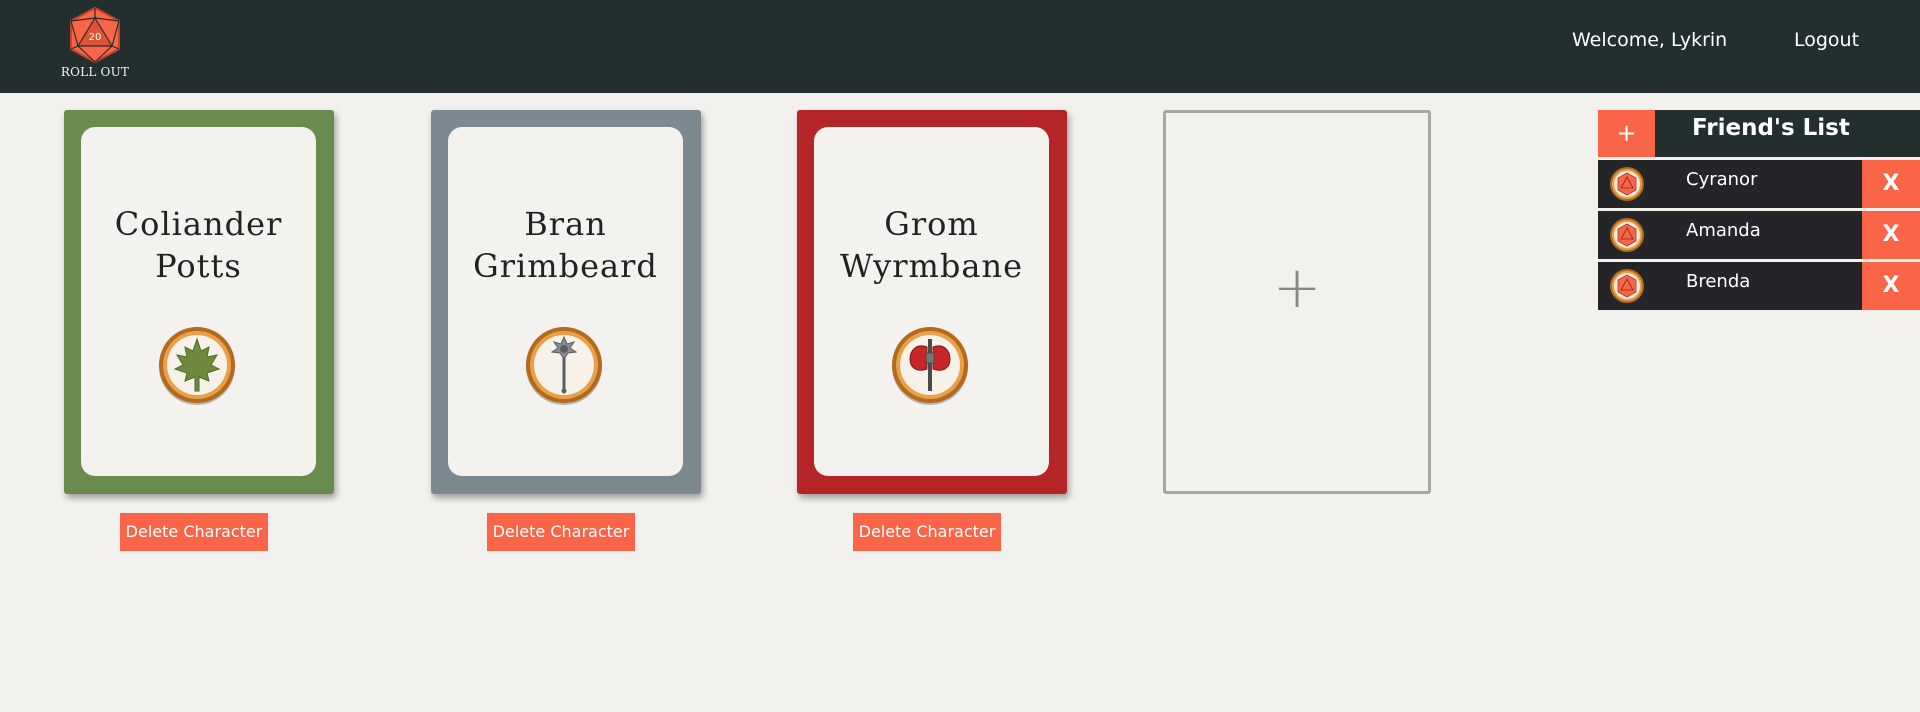  Describe the element at coordinates (1650, 40) in the screenshot. I see `welcome-message: Welcome, Lykrin` at that location.